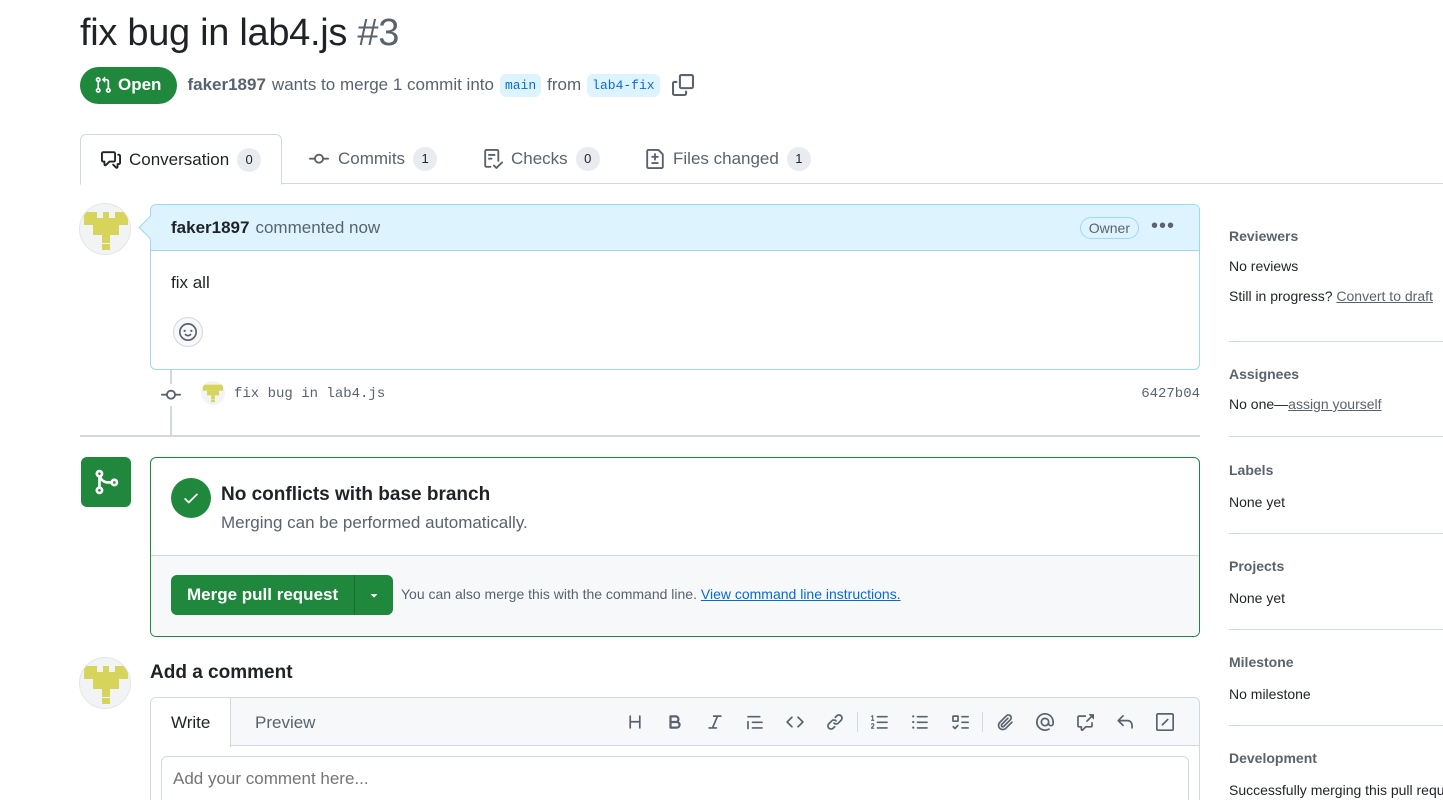  Describe the element at coordinates (682, 85) in the screenshot. I see `copy-icon` at that location.